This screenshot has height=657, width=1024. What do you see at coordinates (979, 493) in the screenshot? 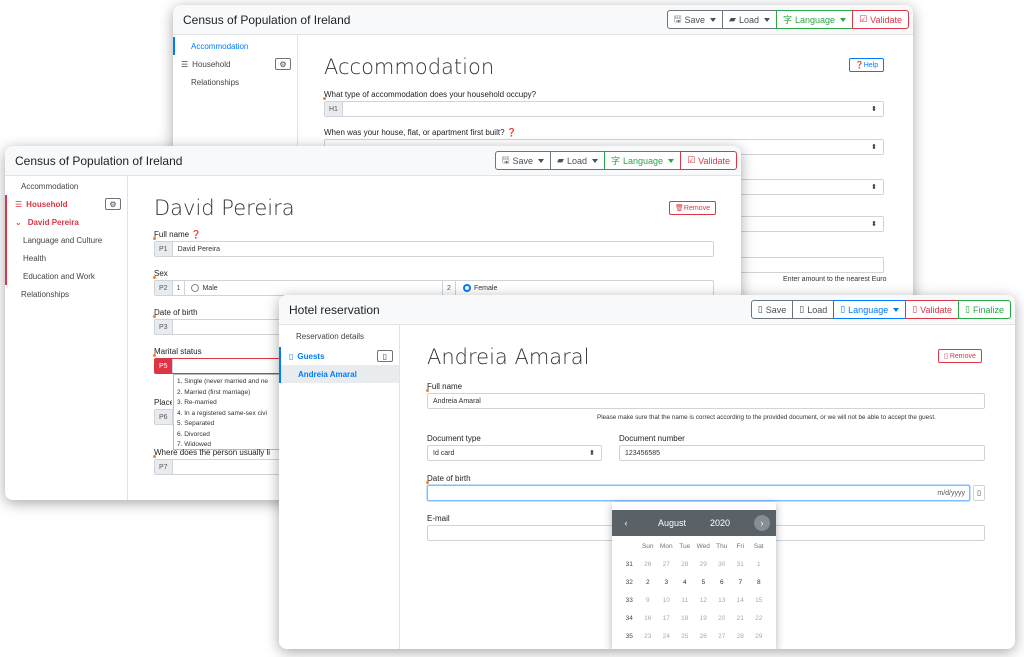
I see `calendar-button: ▯` at bounding box center [979, 493].